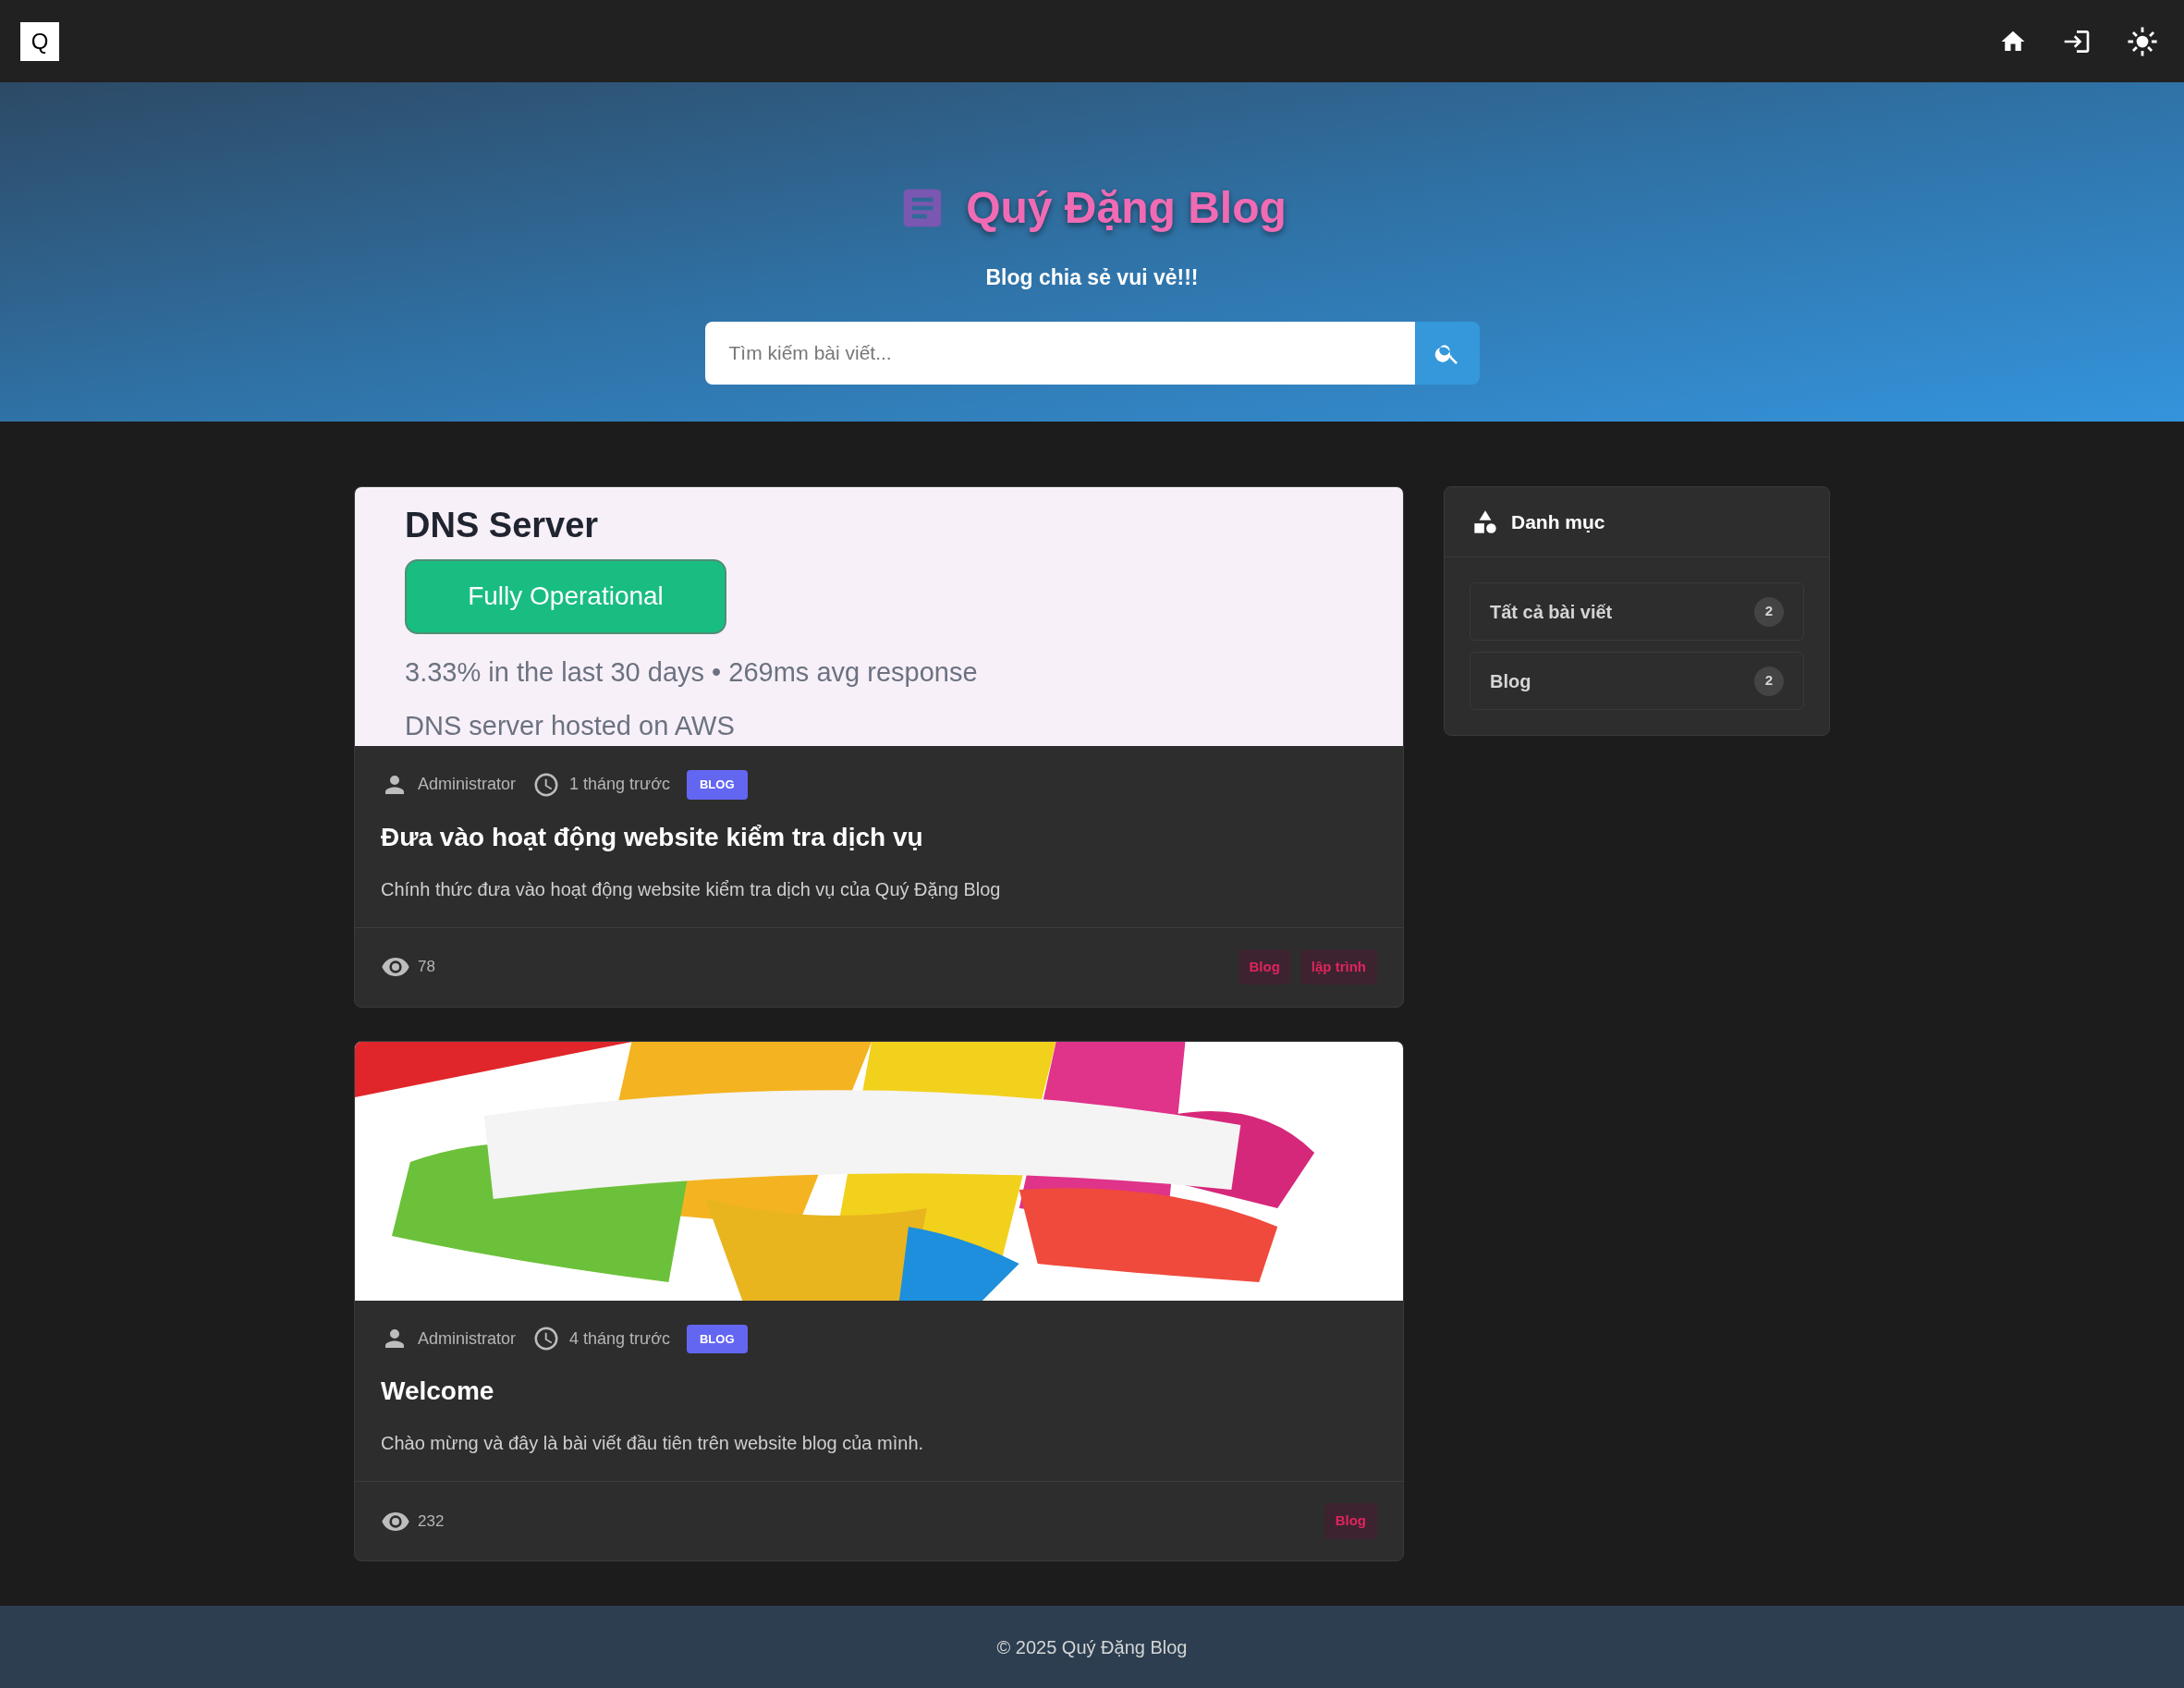 This screenshot has width=2184, height=1688. I want to click on post-time: 1 tháng trước, so click(619, 785).